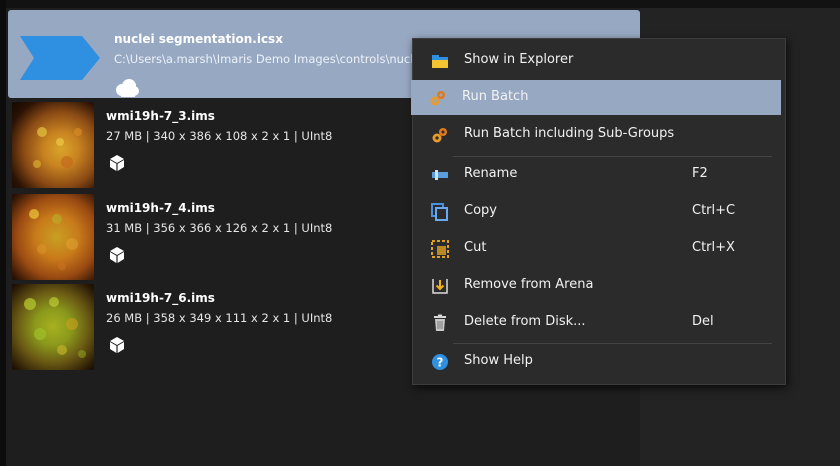 Image resolution: width=840 pixels, height=466 pixels. What do you see at coordinates (495, 96) in the screenshot?
I see `menu-item-label: Run Batch` at bounding box center [495, 96].